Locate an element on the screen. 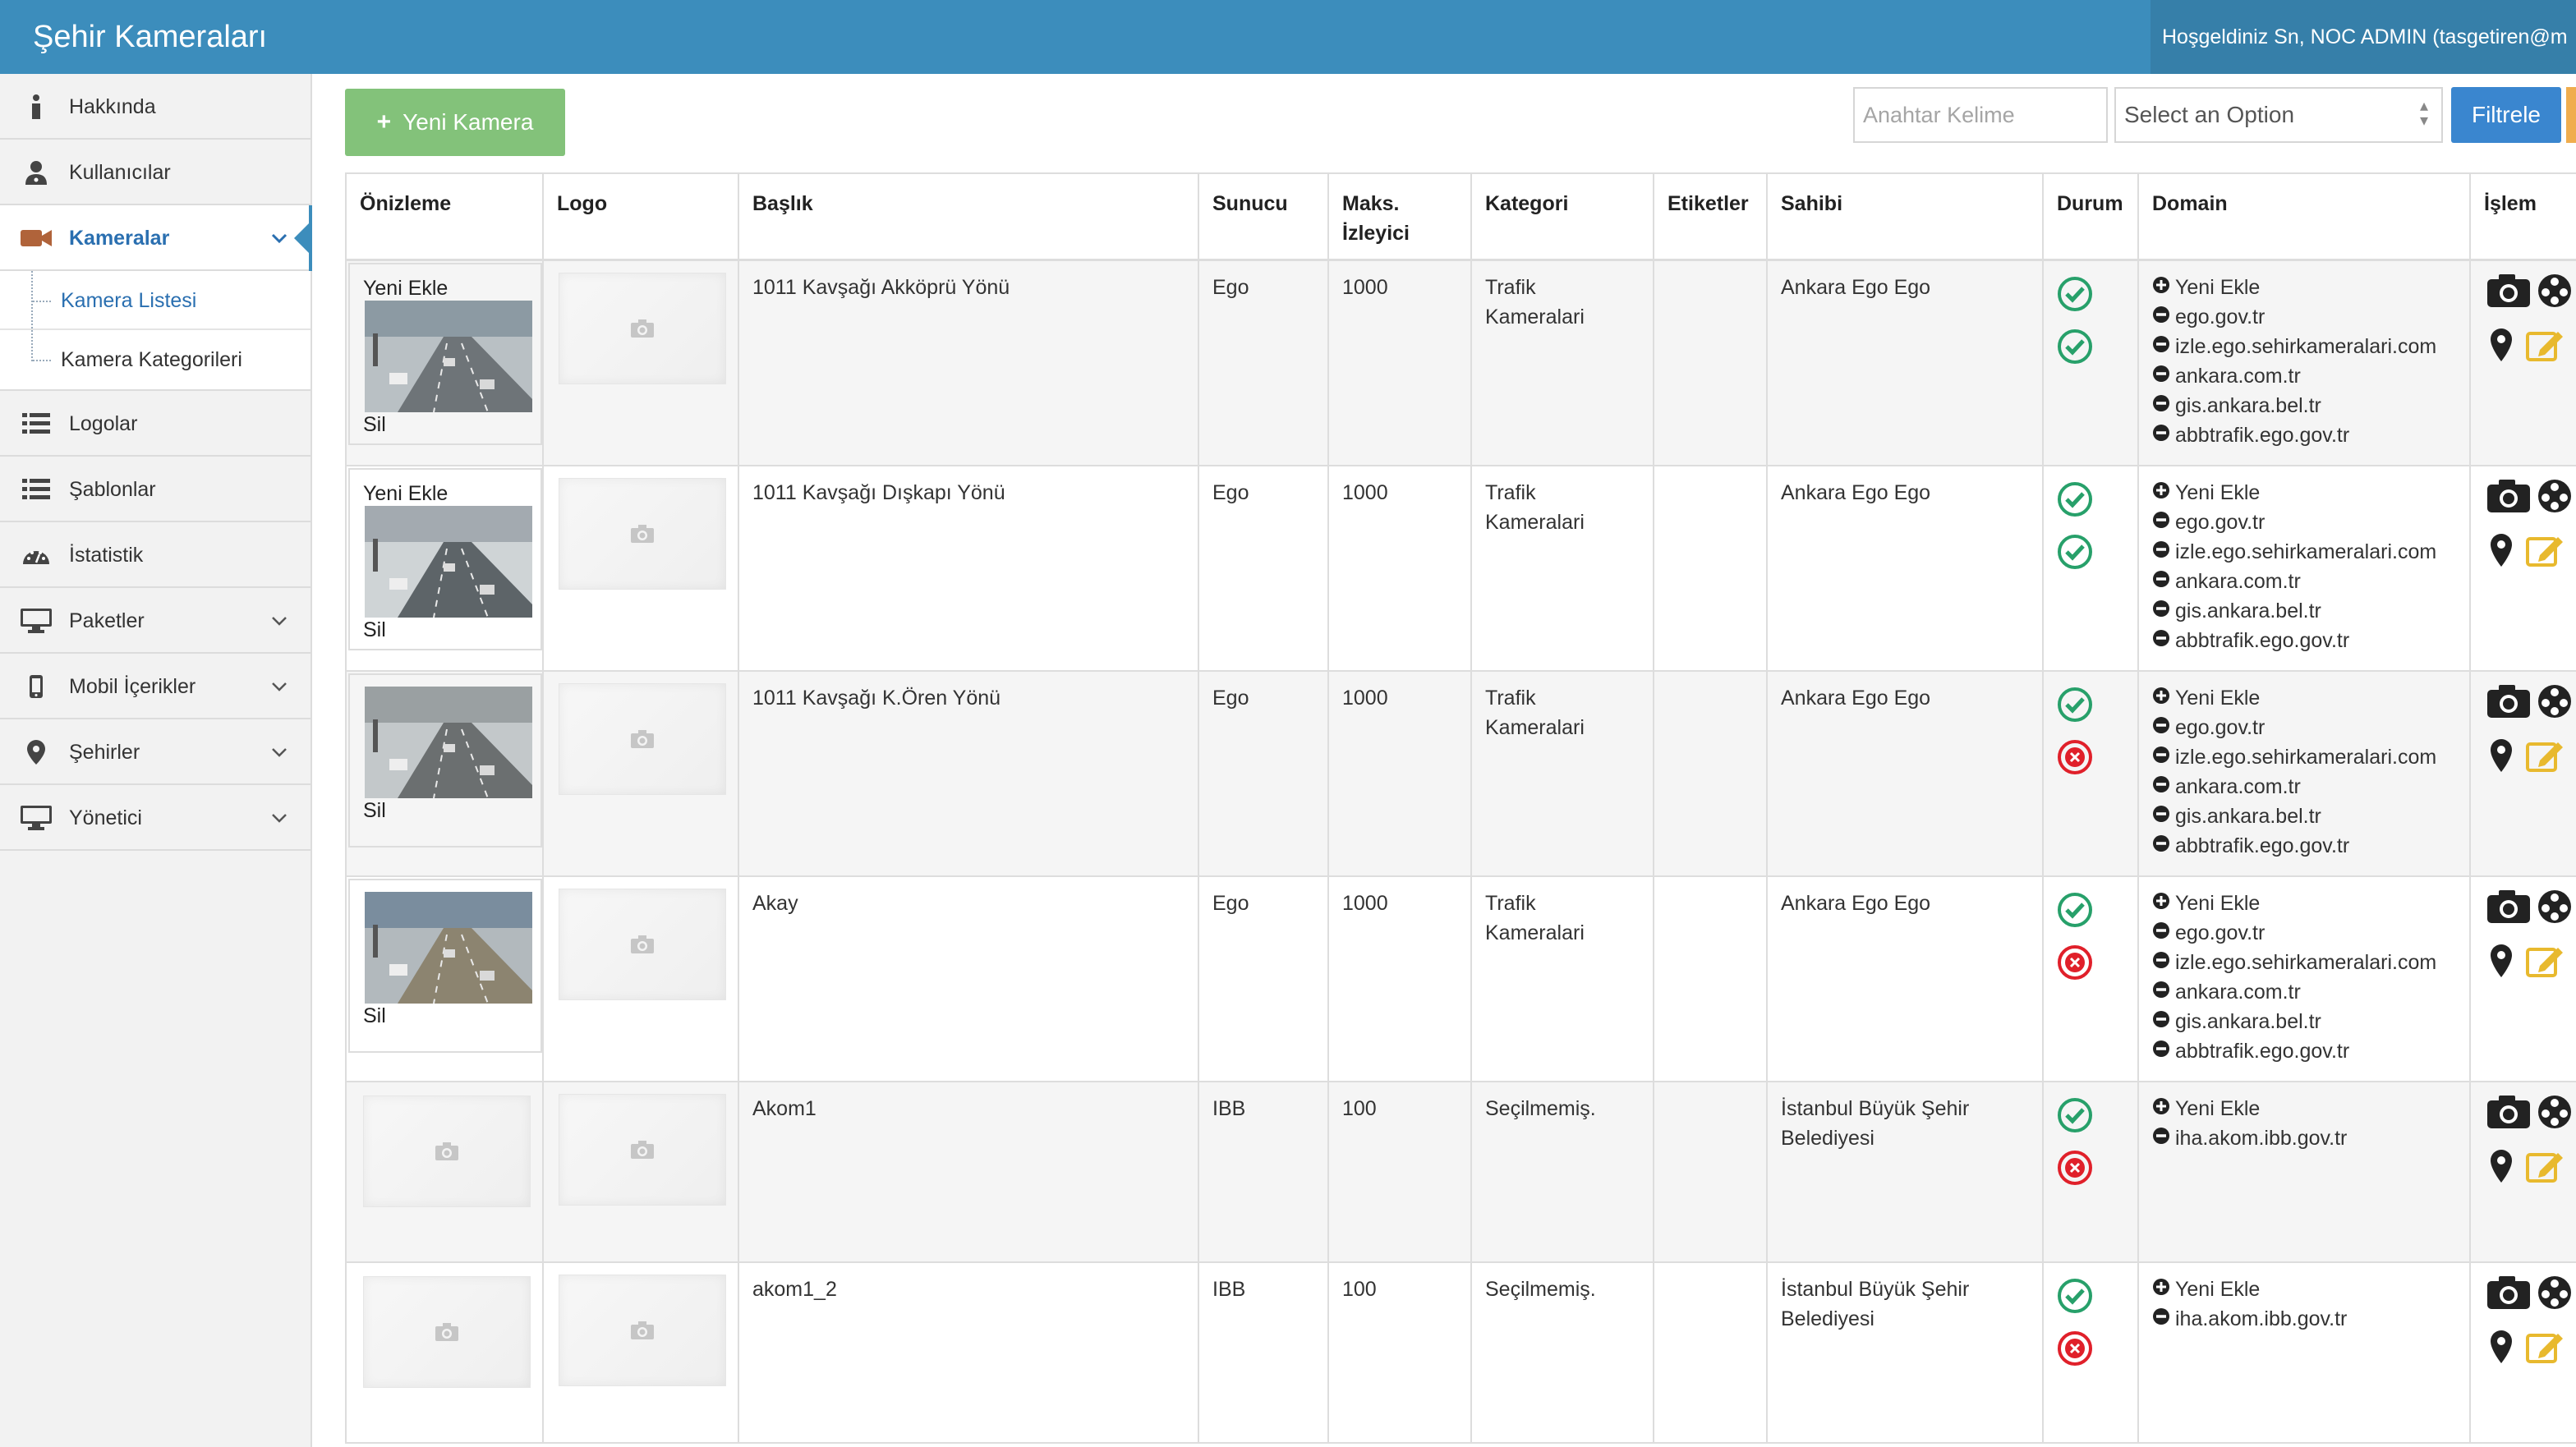 This screenshot has width=2576, height=1447. extra-action-button is located at coordinates (2571, 115).